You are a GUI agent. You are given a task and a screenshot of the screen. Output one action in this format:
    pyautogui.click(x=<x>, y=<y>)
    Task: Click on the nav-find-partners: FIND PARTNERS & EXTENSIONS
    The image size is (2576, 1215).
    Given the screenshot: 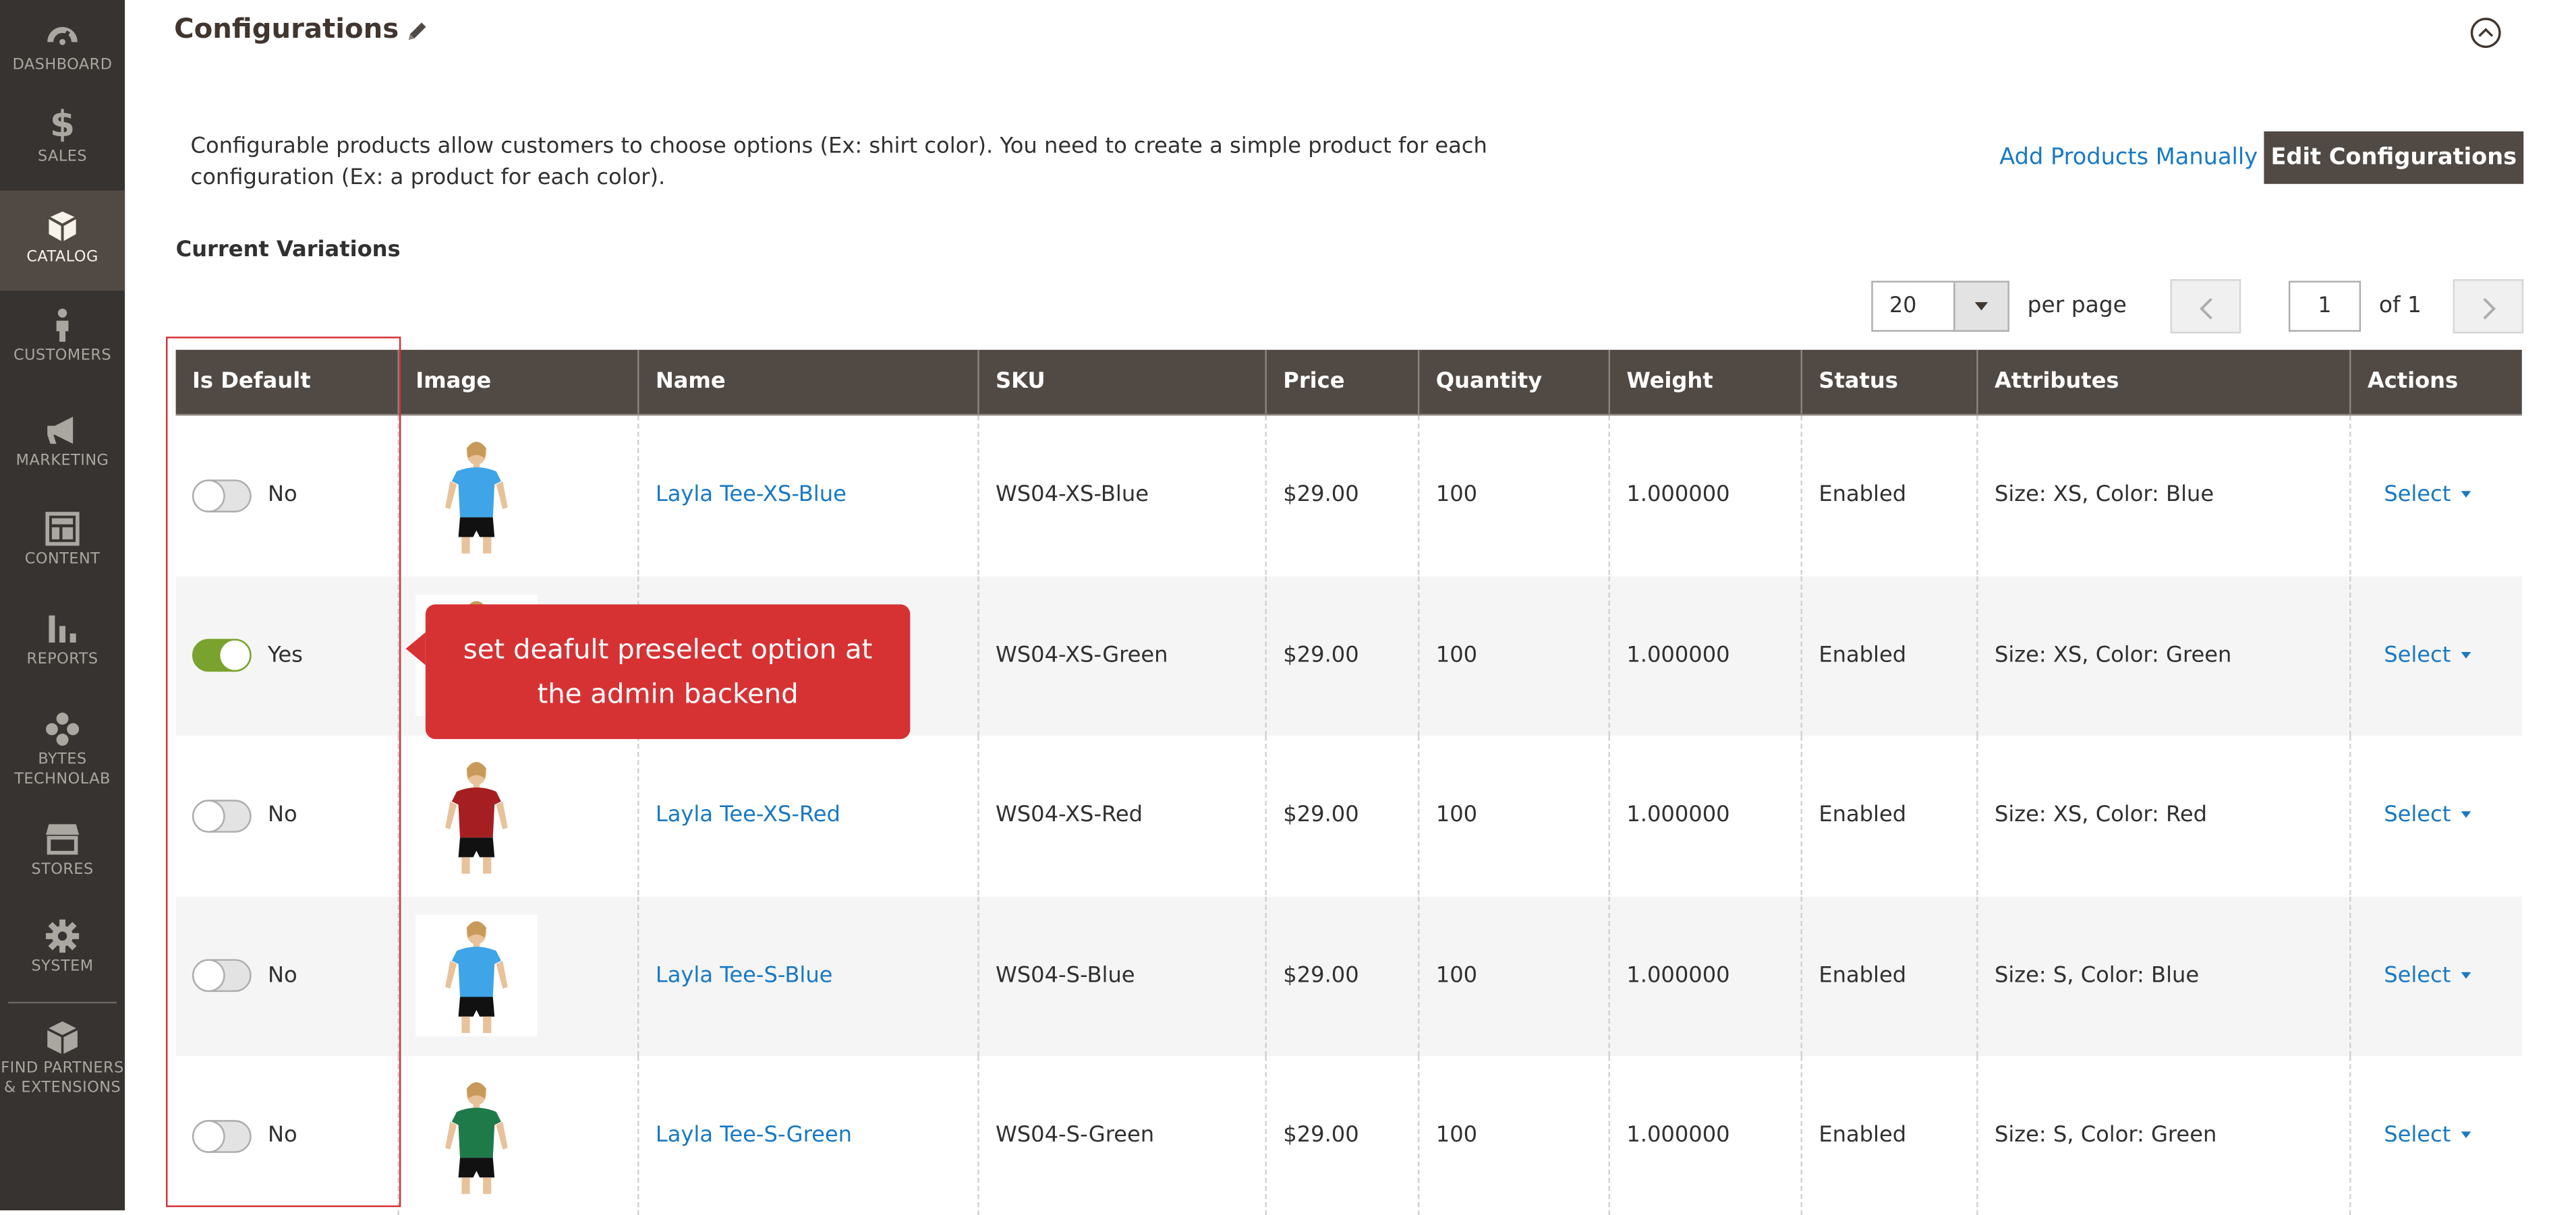 What is the action you would take?
    pyautogui.click(x=62, y=1061)
    